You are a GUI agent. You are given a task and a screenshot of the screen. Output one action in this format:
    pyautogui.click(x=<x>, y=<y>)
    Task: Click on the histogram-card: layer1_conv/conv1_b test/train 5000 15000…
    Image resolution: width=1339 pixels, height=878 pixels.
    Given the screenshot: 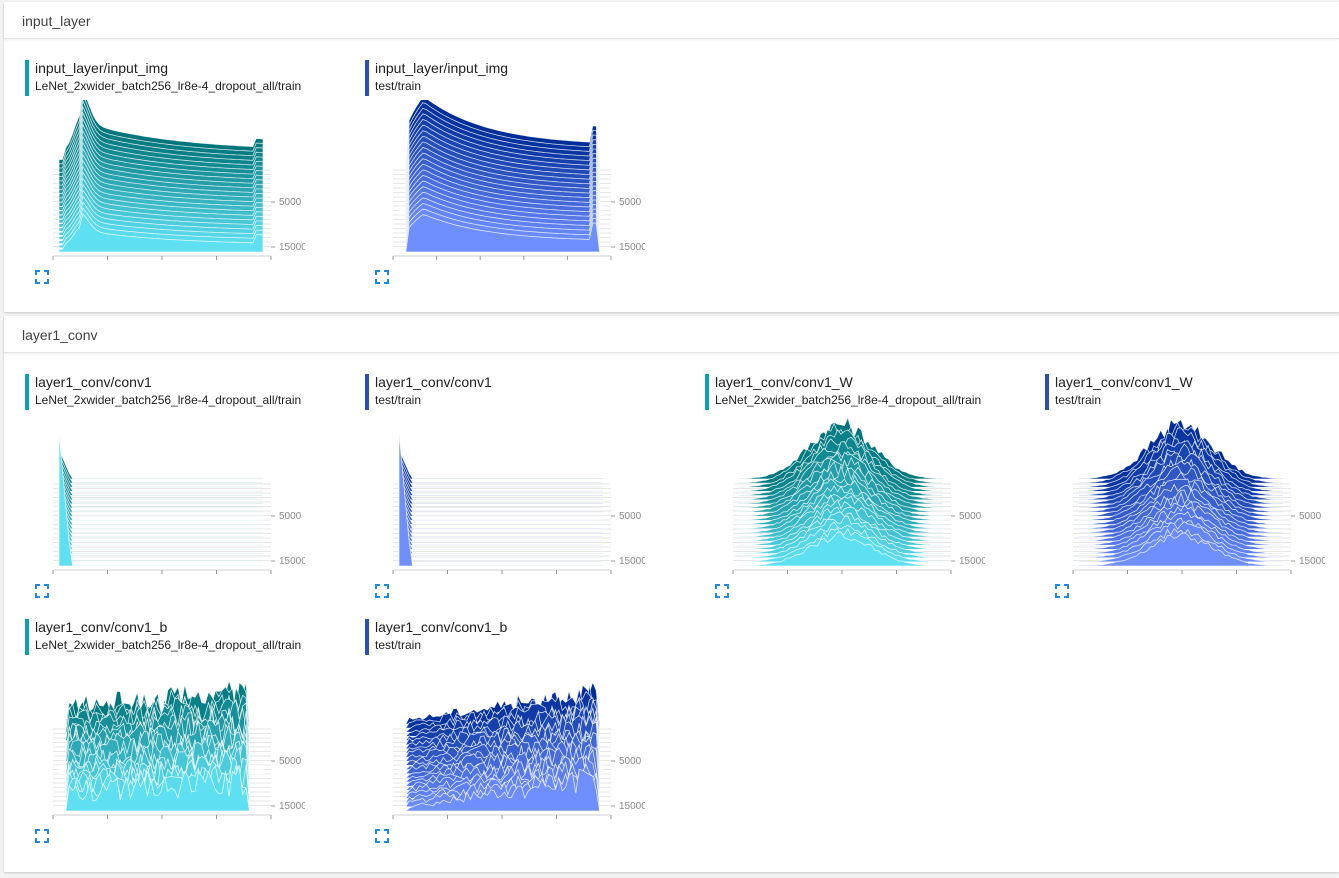 What is the action you would take?
    pyautogui.click(x=495, y=735)
    